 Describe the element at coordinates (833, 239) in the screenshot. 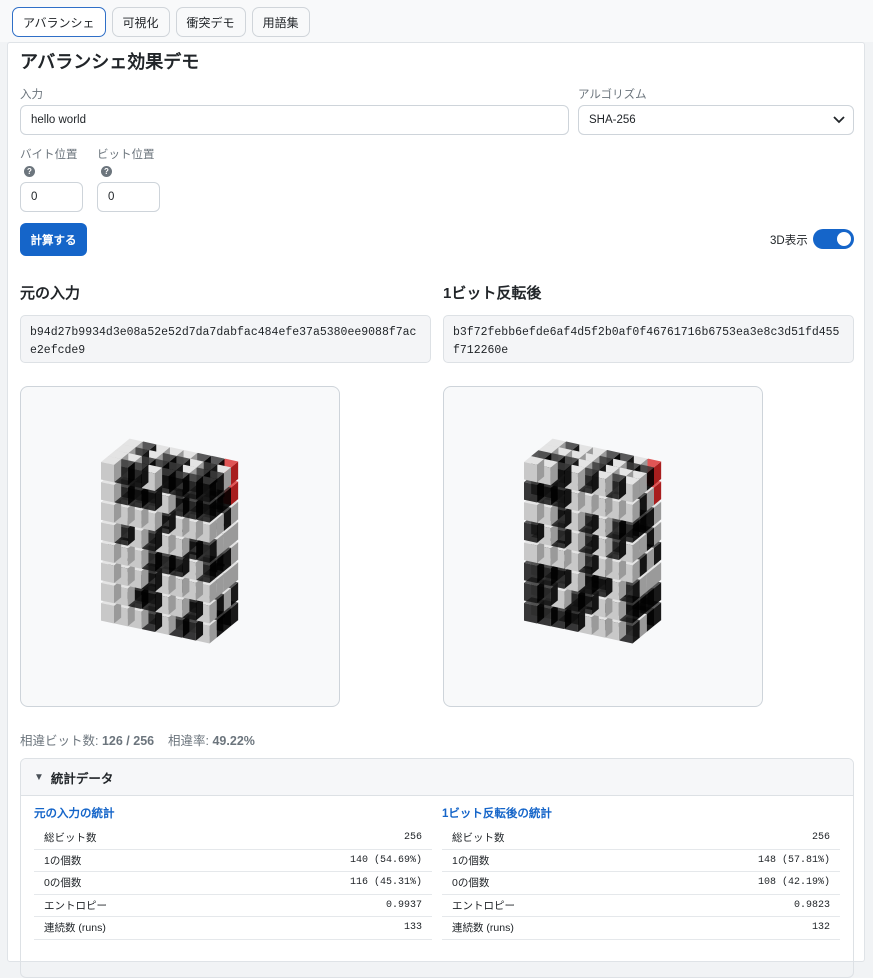

I see `3d-toggle` at that location.